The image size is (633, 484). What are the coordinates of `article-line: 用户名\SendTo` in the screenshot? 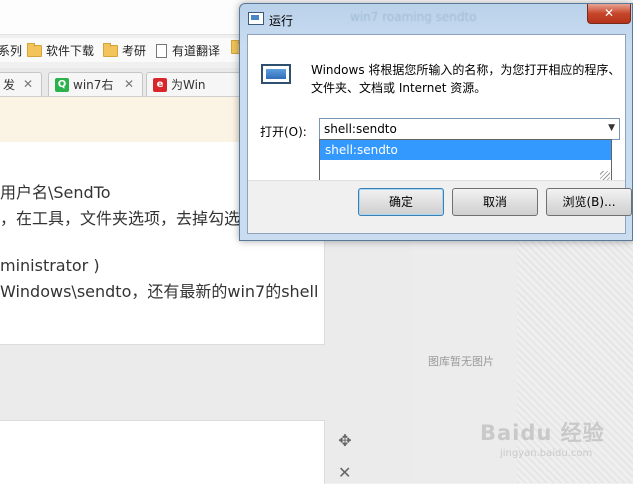 It's located at (55, 192).